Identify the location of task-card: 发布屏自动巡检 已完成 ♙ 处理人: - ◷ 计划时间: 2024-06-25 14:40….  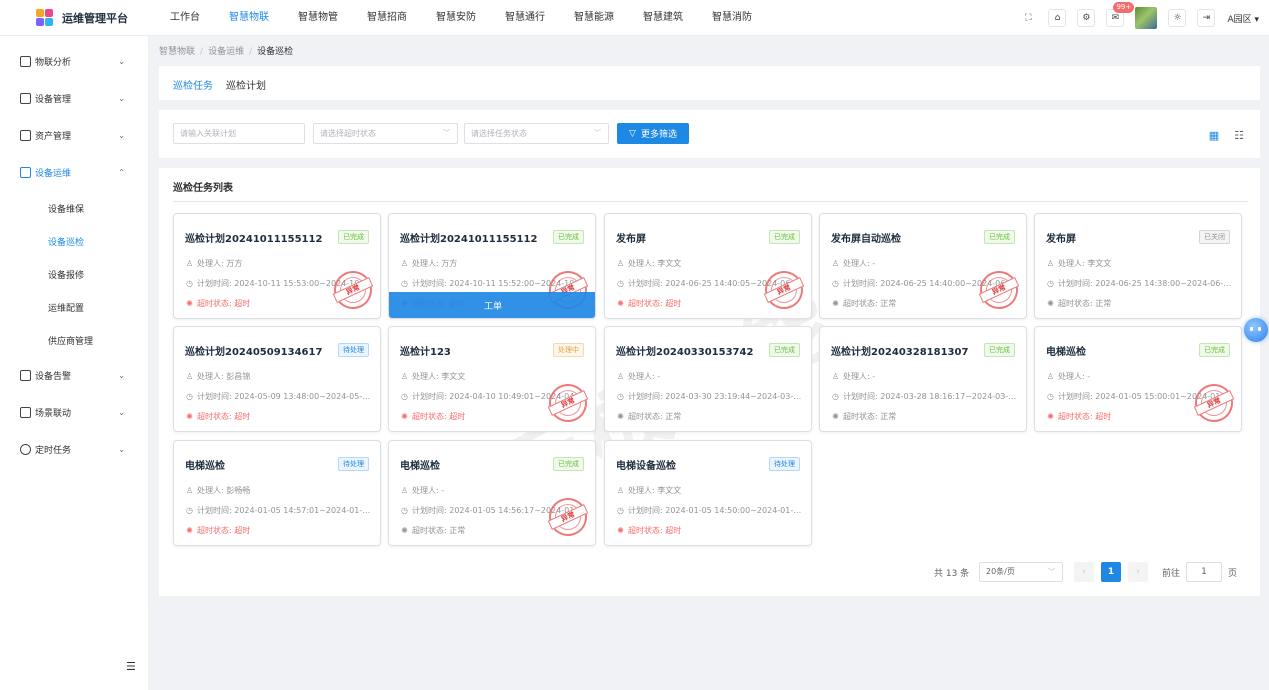
(923, 266).